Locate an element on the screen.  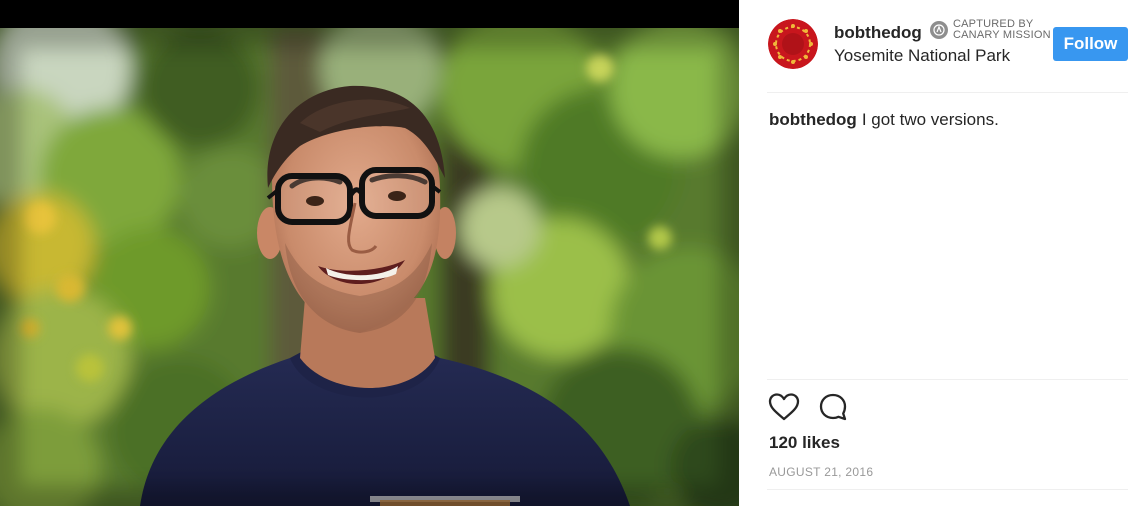
post-caption: bobthedog I got two versions. is located at coordinates (884, 120).